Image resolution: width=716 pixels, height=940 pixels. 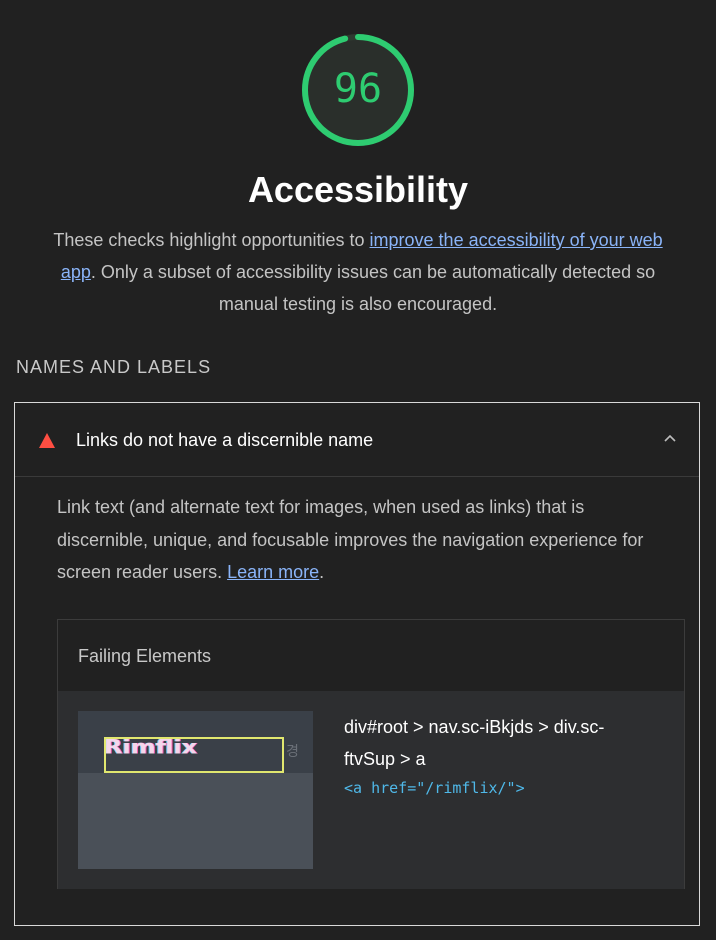 I want to click on category-title: Accessibility, so click(x=358, y=189).